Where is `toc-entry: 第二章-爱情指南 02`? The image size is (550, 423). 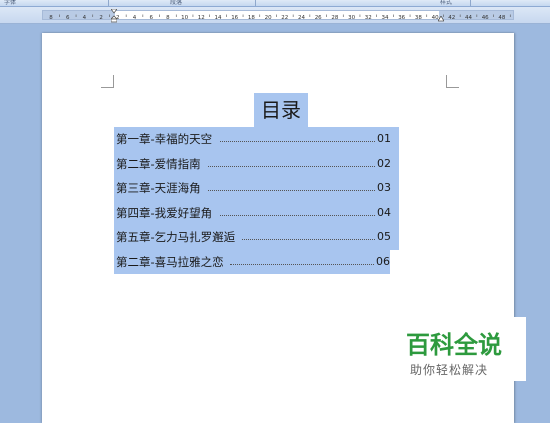 toc-entry: 第二章-爱情指南 02 is located at coordinates (256, 163).